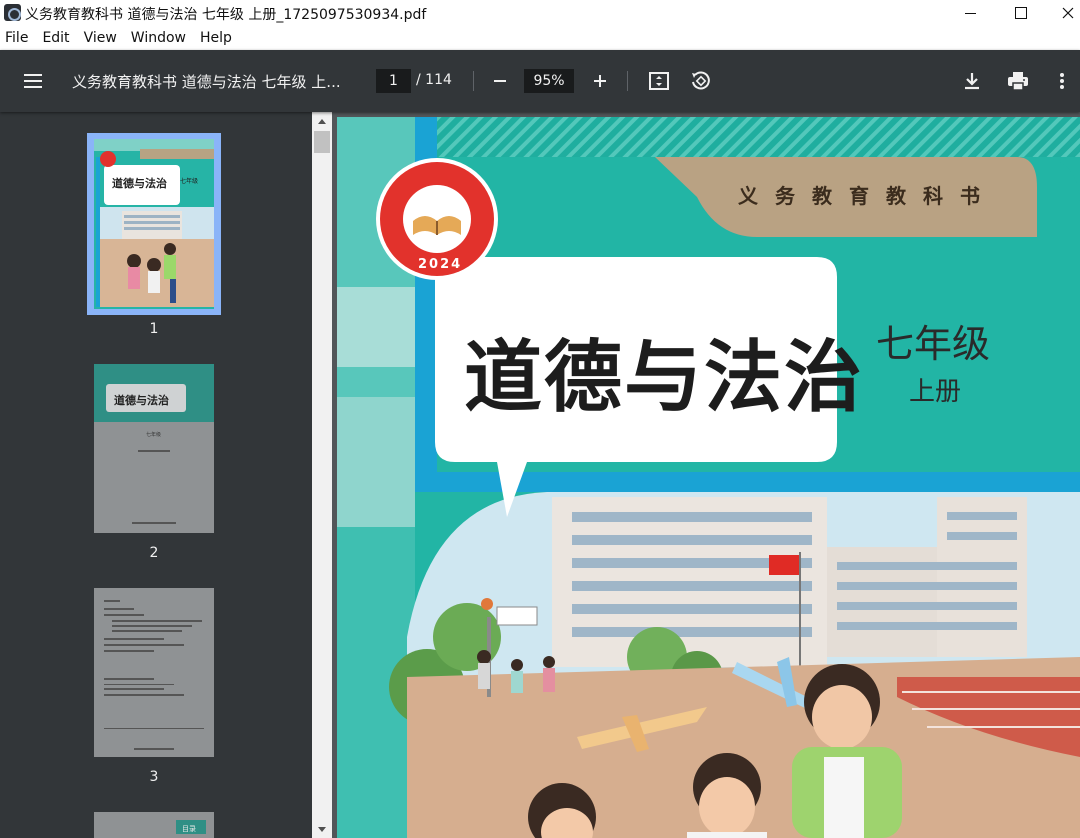  Describe the element at coordinates (1062, 81) in the screenshot. I see `more-icon` at that location.